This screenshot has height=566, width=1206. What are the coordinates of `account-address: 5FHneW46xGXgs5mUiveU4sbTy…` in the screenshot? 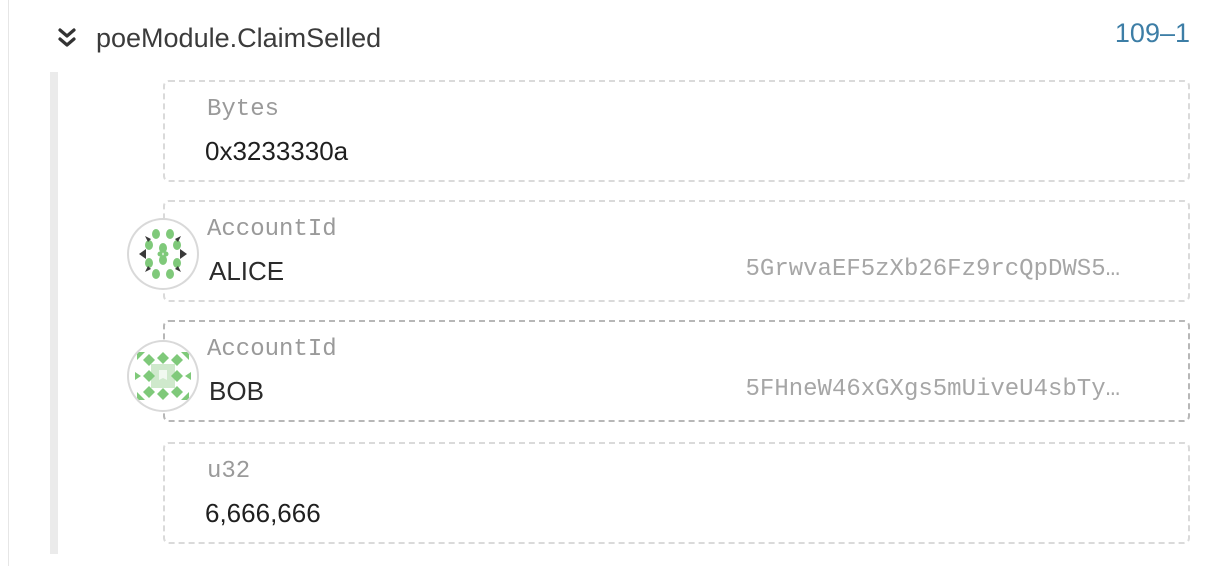 It's located at (933, 389).